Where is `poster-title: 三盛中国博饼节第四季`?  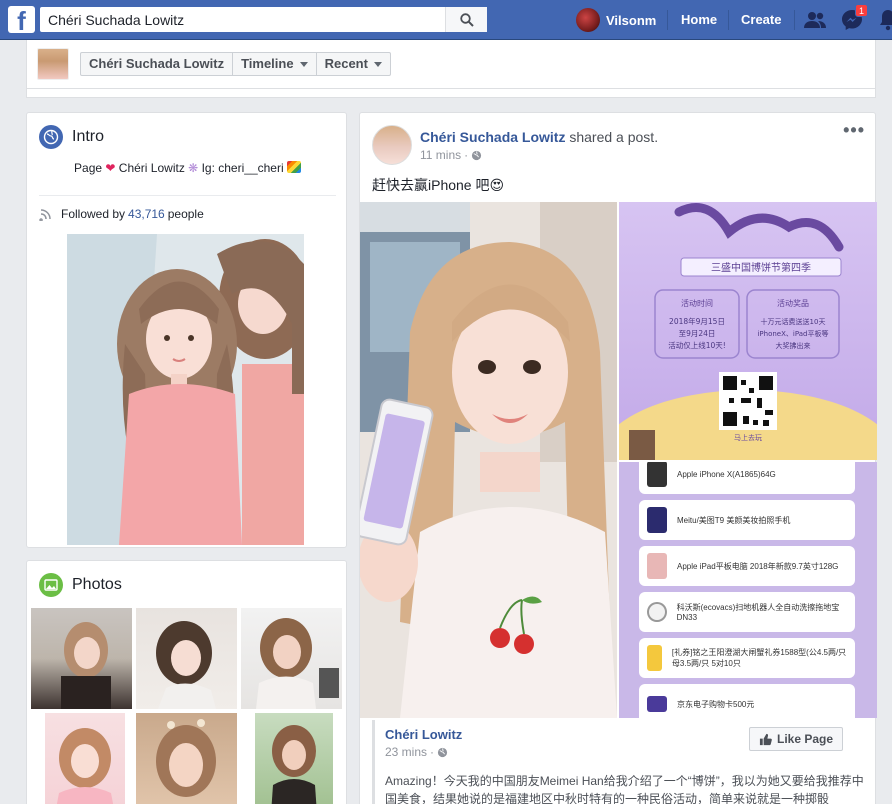
poster-title: 三盛中国博饼节第四季 is located at coordinates (761, 267).